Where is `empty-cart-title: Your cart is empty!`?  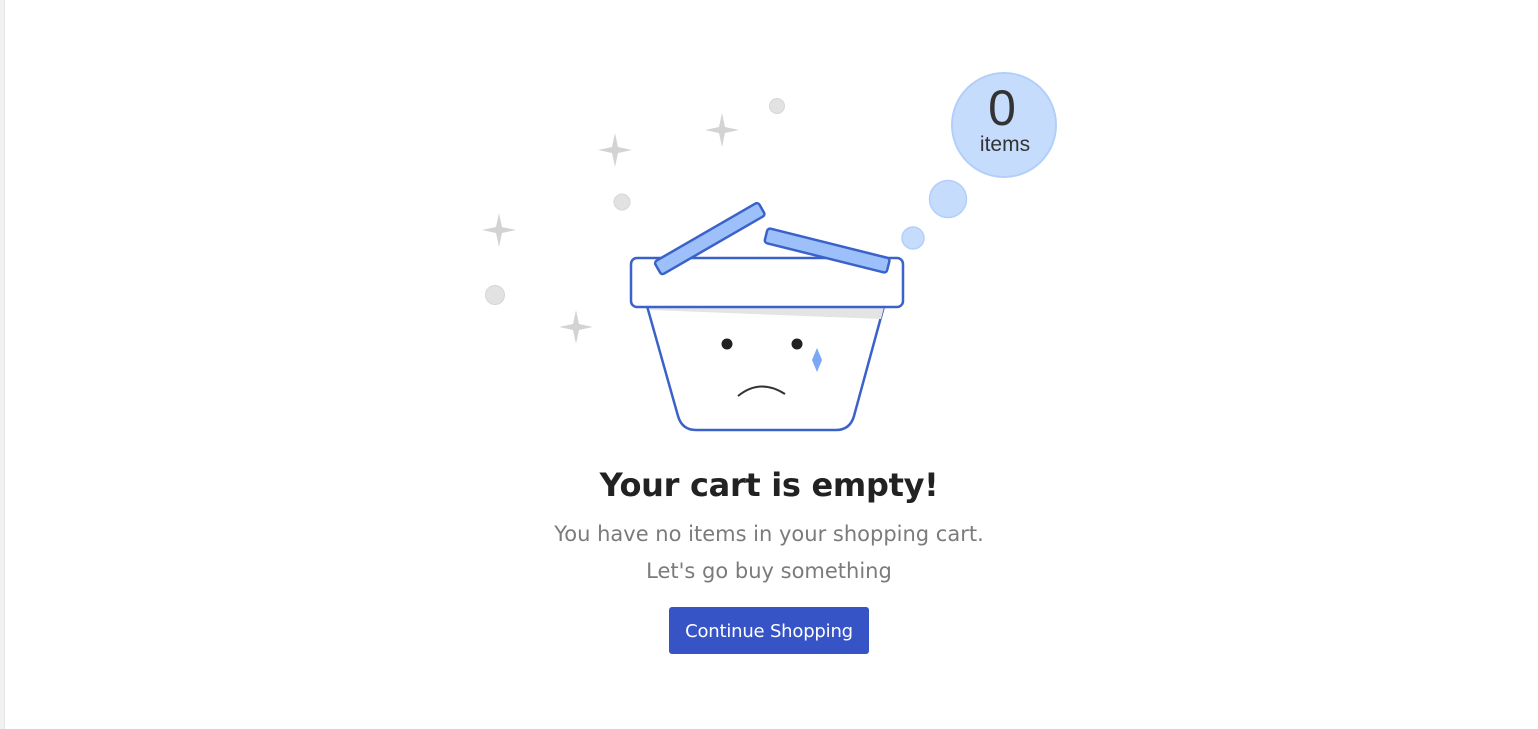 empty-cart-title: Your cart is empty! is located at coordinates (769, 485).